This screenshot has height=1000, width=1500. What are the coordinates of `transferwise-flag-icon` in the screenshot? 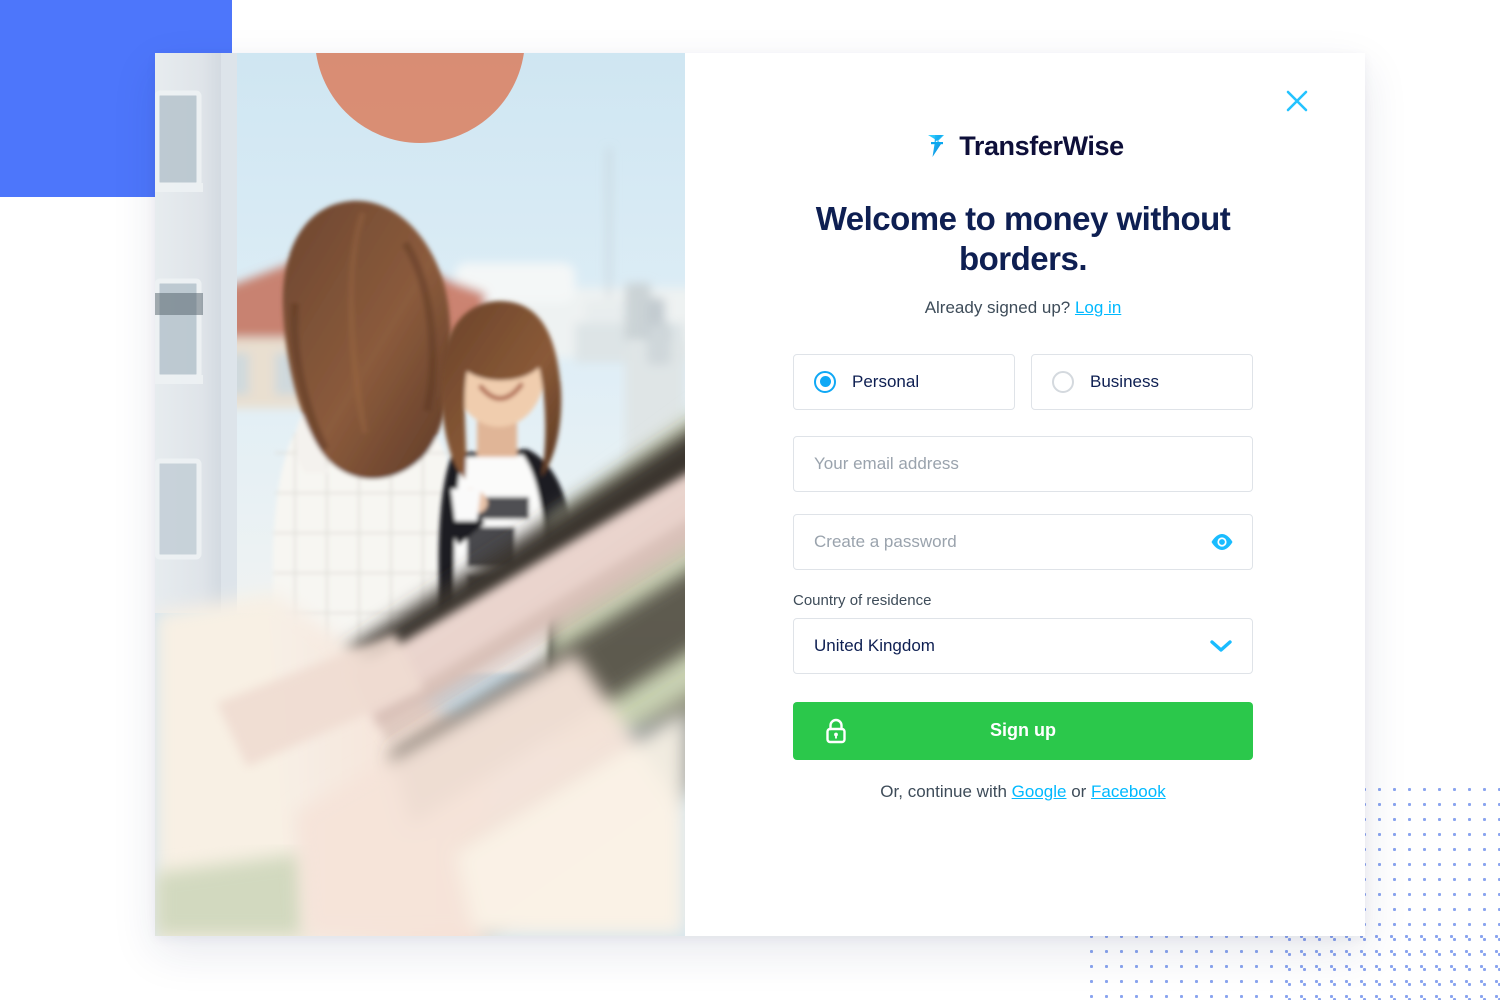 It's located at (936, 146).